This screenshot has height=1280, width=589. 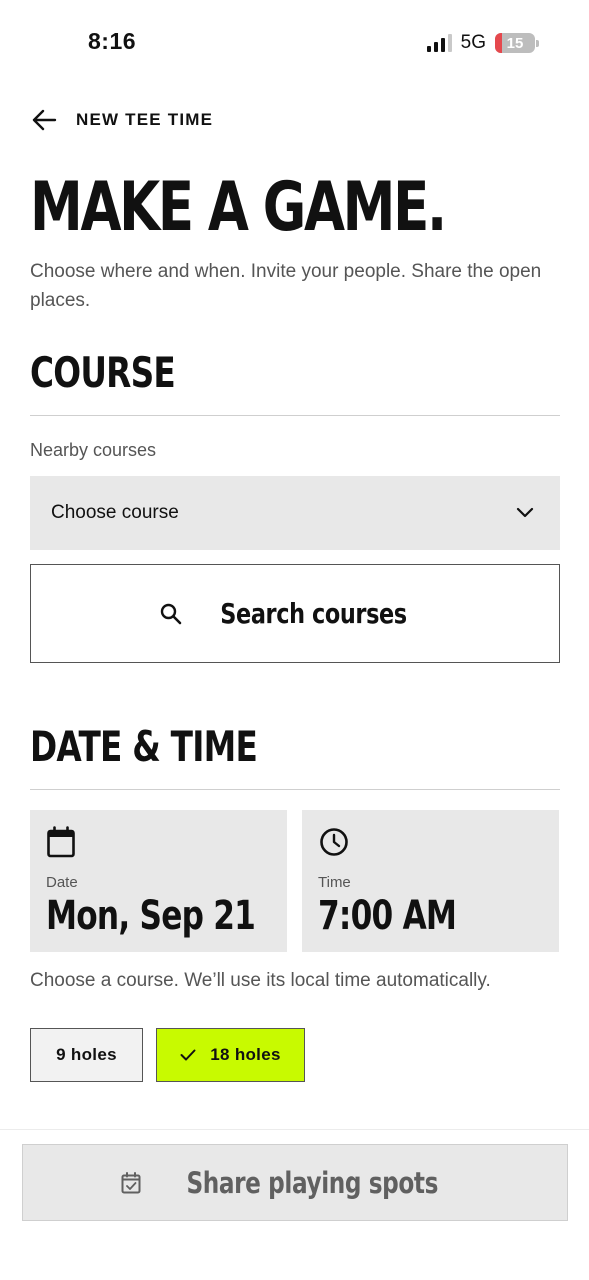 What do you see at coordinates (473, 42) in the screenshot?
I see `network-type: 5G` at bounding box center [473, 42].